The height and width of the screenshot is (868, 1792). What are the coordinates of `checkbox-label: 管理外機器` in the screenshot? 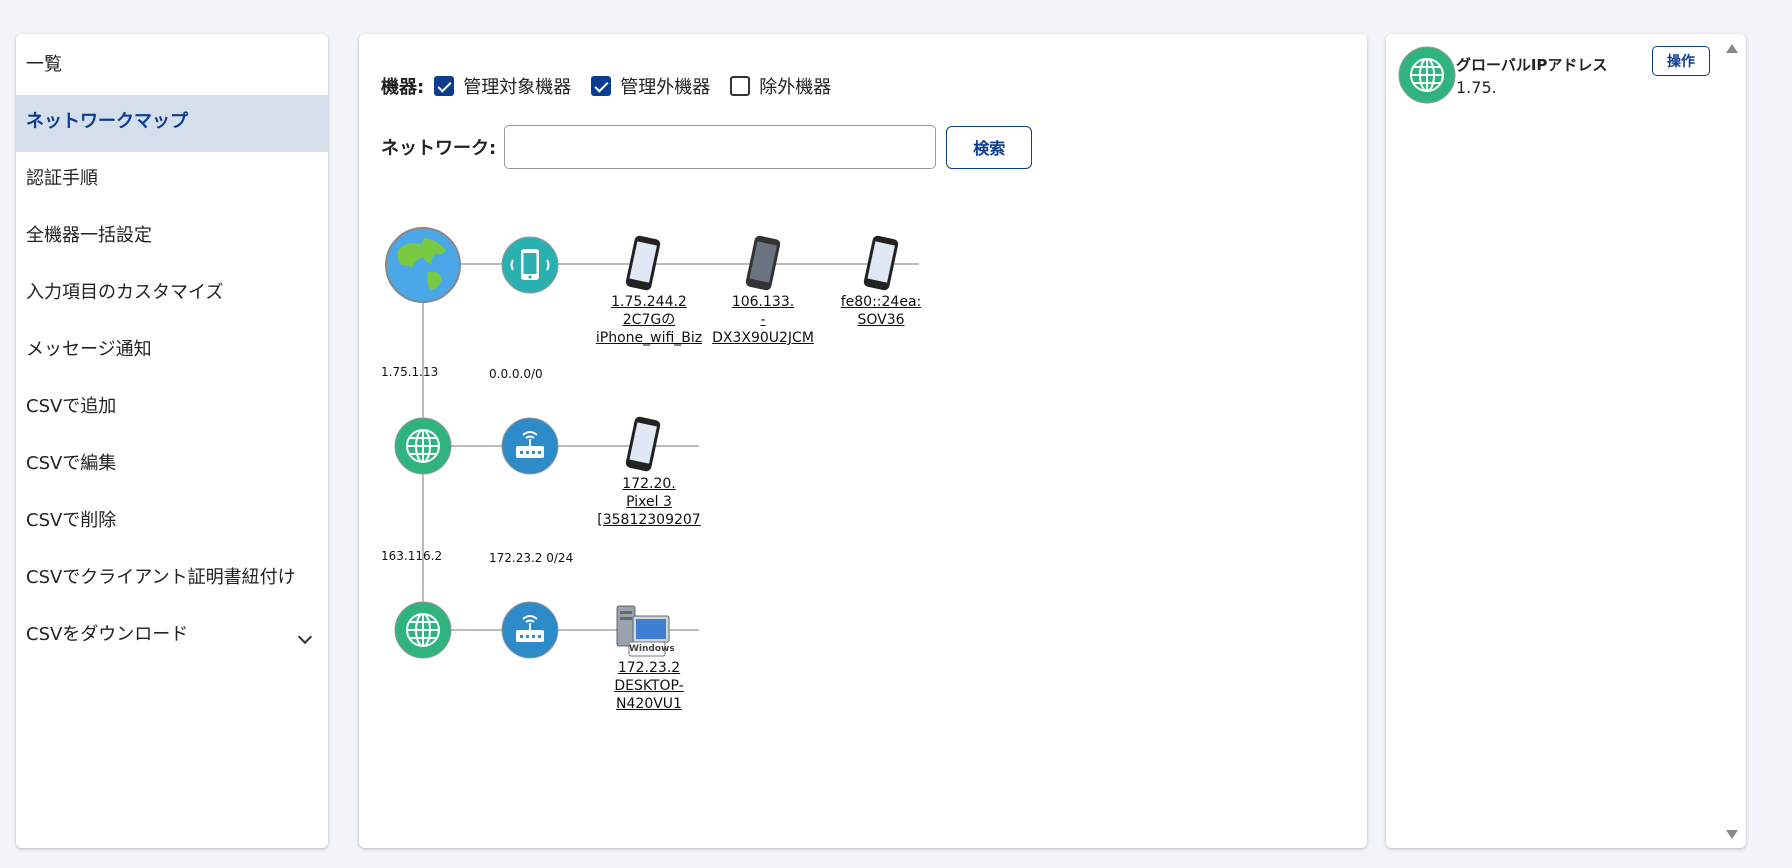 It's located at (665, 87).